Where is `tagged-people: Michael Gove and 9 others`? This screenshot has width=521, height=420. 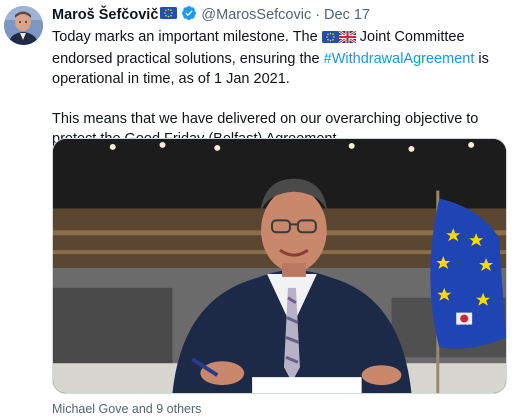 tagged-people: Michael Gove and 9 others is located at coordinates (126, 409).